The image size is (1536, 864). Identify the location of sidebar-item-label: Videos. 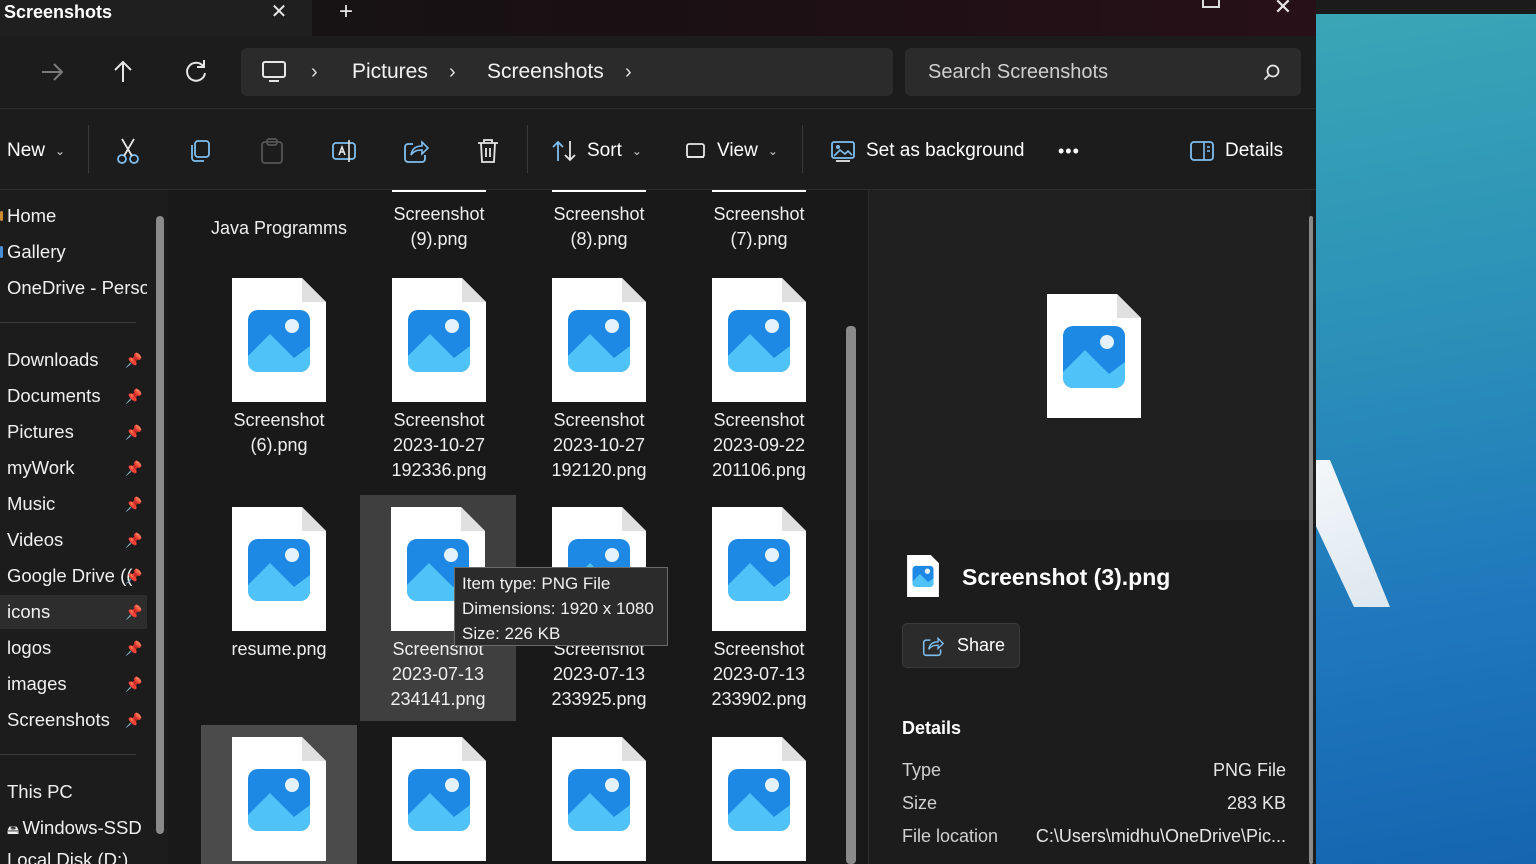
(35, 539).